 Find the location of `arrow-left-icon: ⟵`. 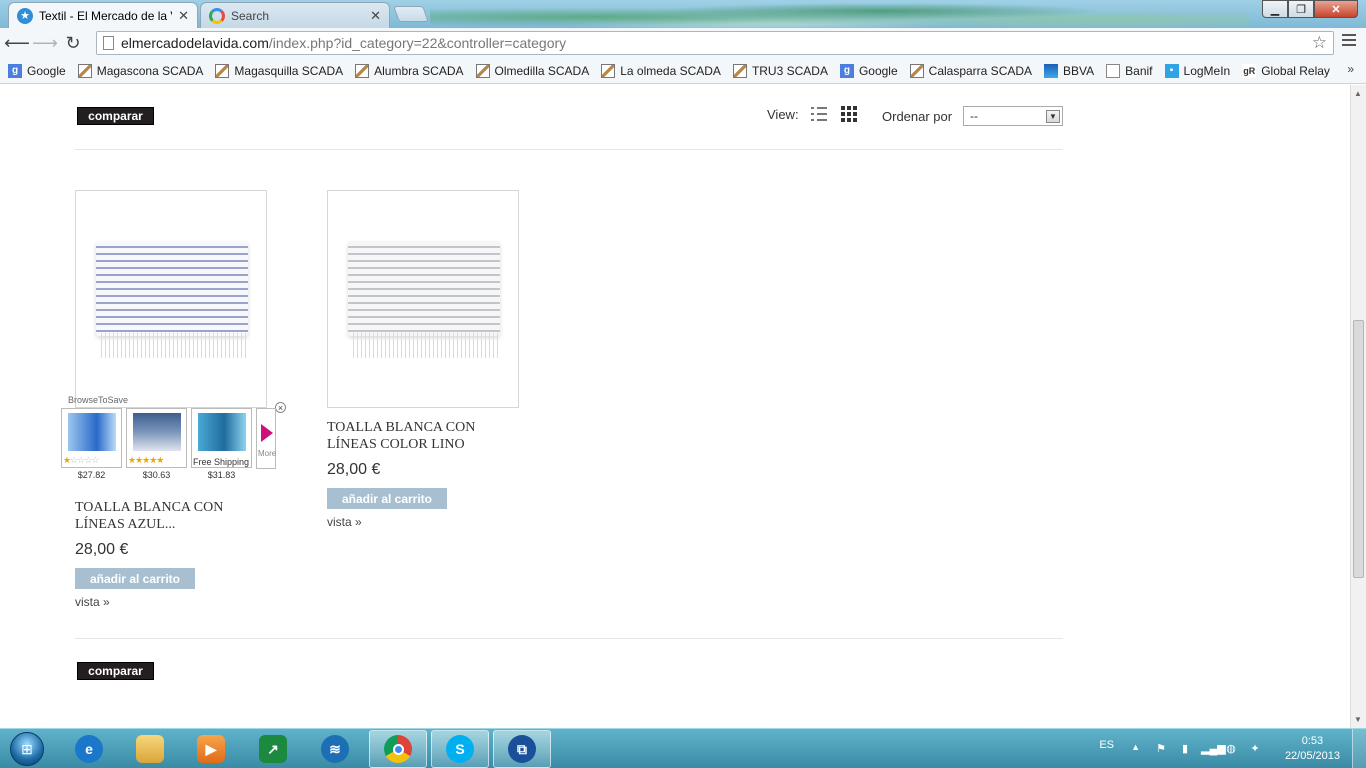

arrow-left-icon: ⟵ is located at coordinates (17, 42).